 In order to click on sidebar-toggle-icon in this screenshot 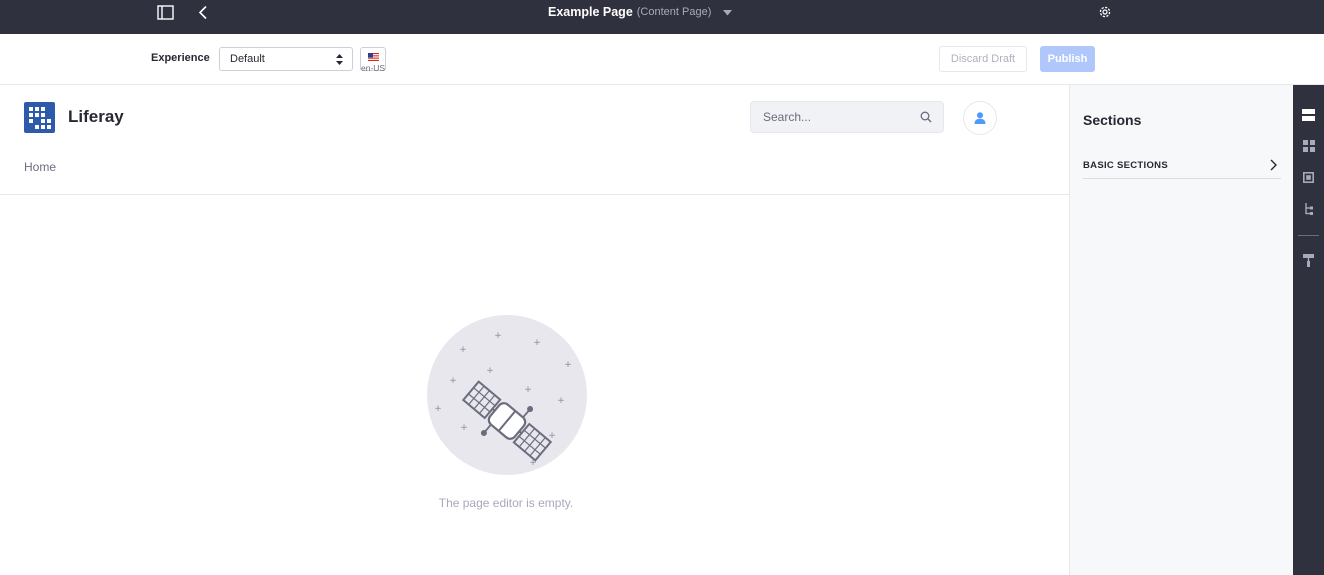, I will do `click(165, 12)`.